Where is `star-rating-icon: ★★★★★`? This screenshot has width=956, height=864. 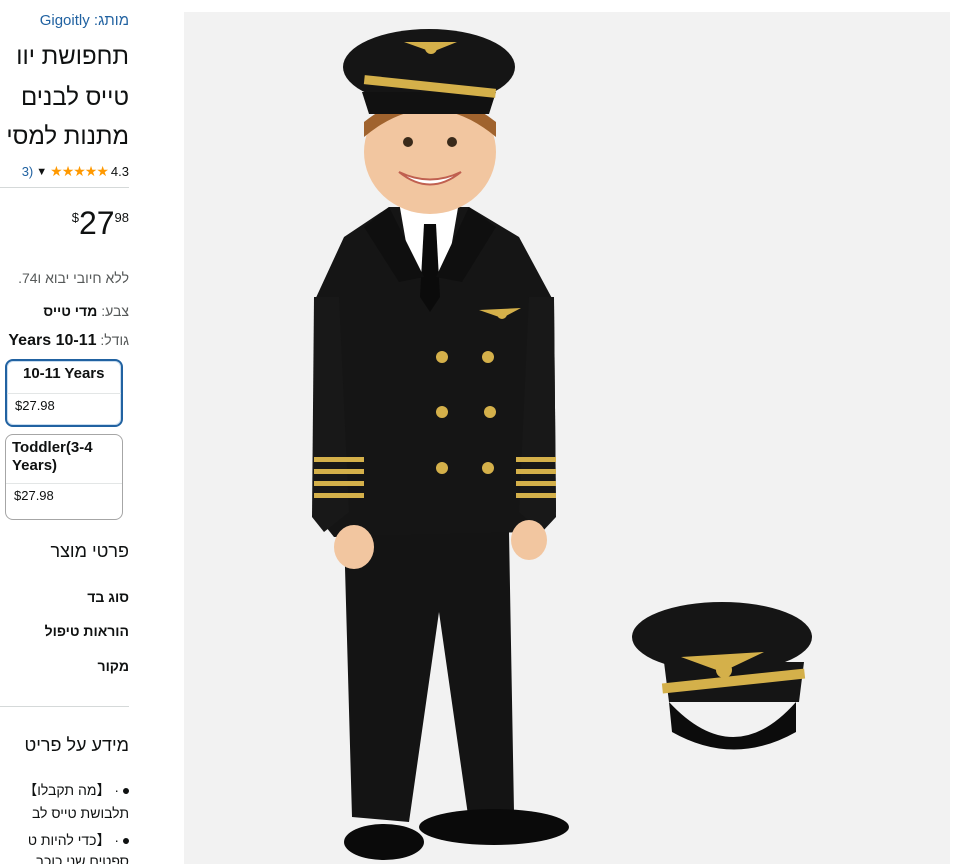 star-rating-icon: ★★★★★ is located at coordinates (79, 171).